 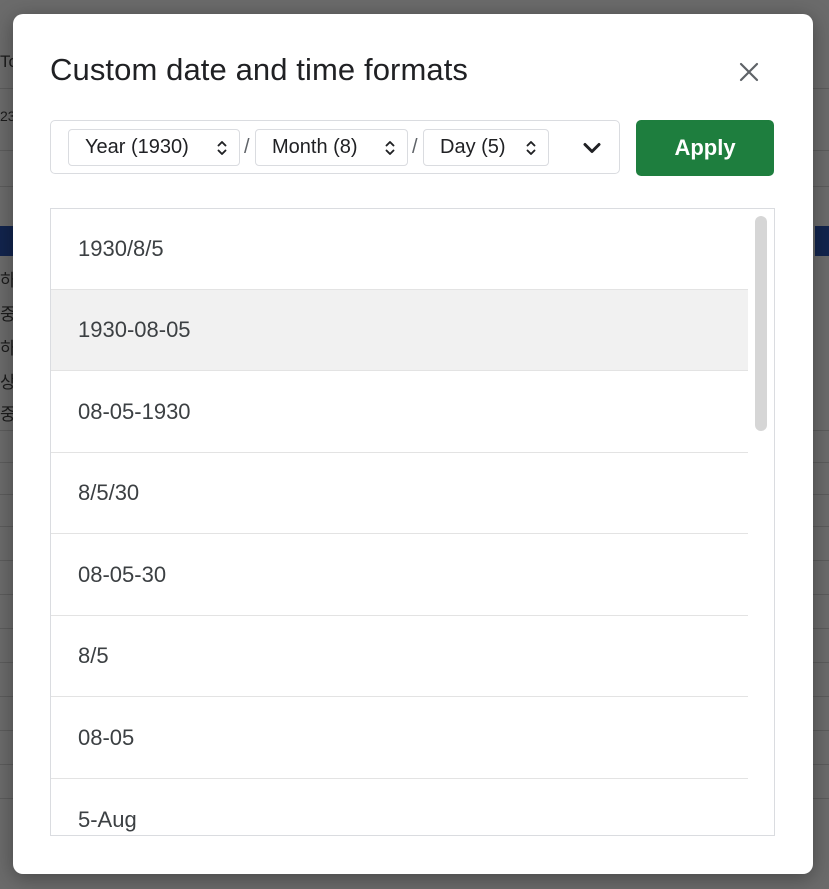 I want to click on chevron-down-icon, so click(x=592, y=148).